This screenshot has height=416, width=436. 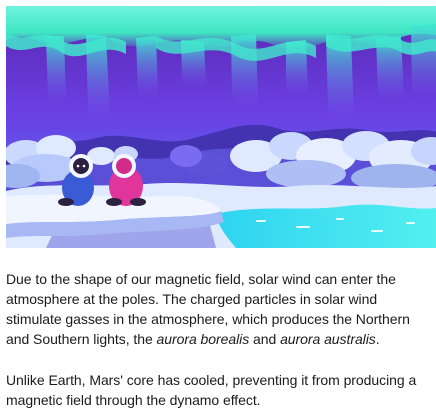 What do you see at coordinates (265, 339) in the screenshot?
I see `p1-text-and: and` at bounding box center [265, 339].